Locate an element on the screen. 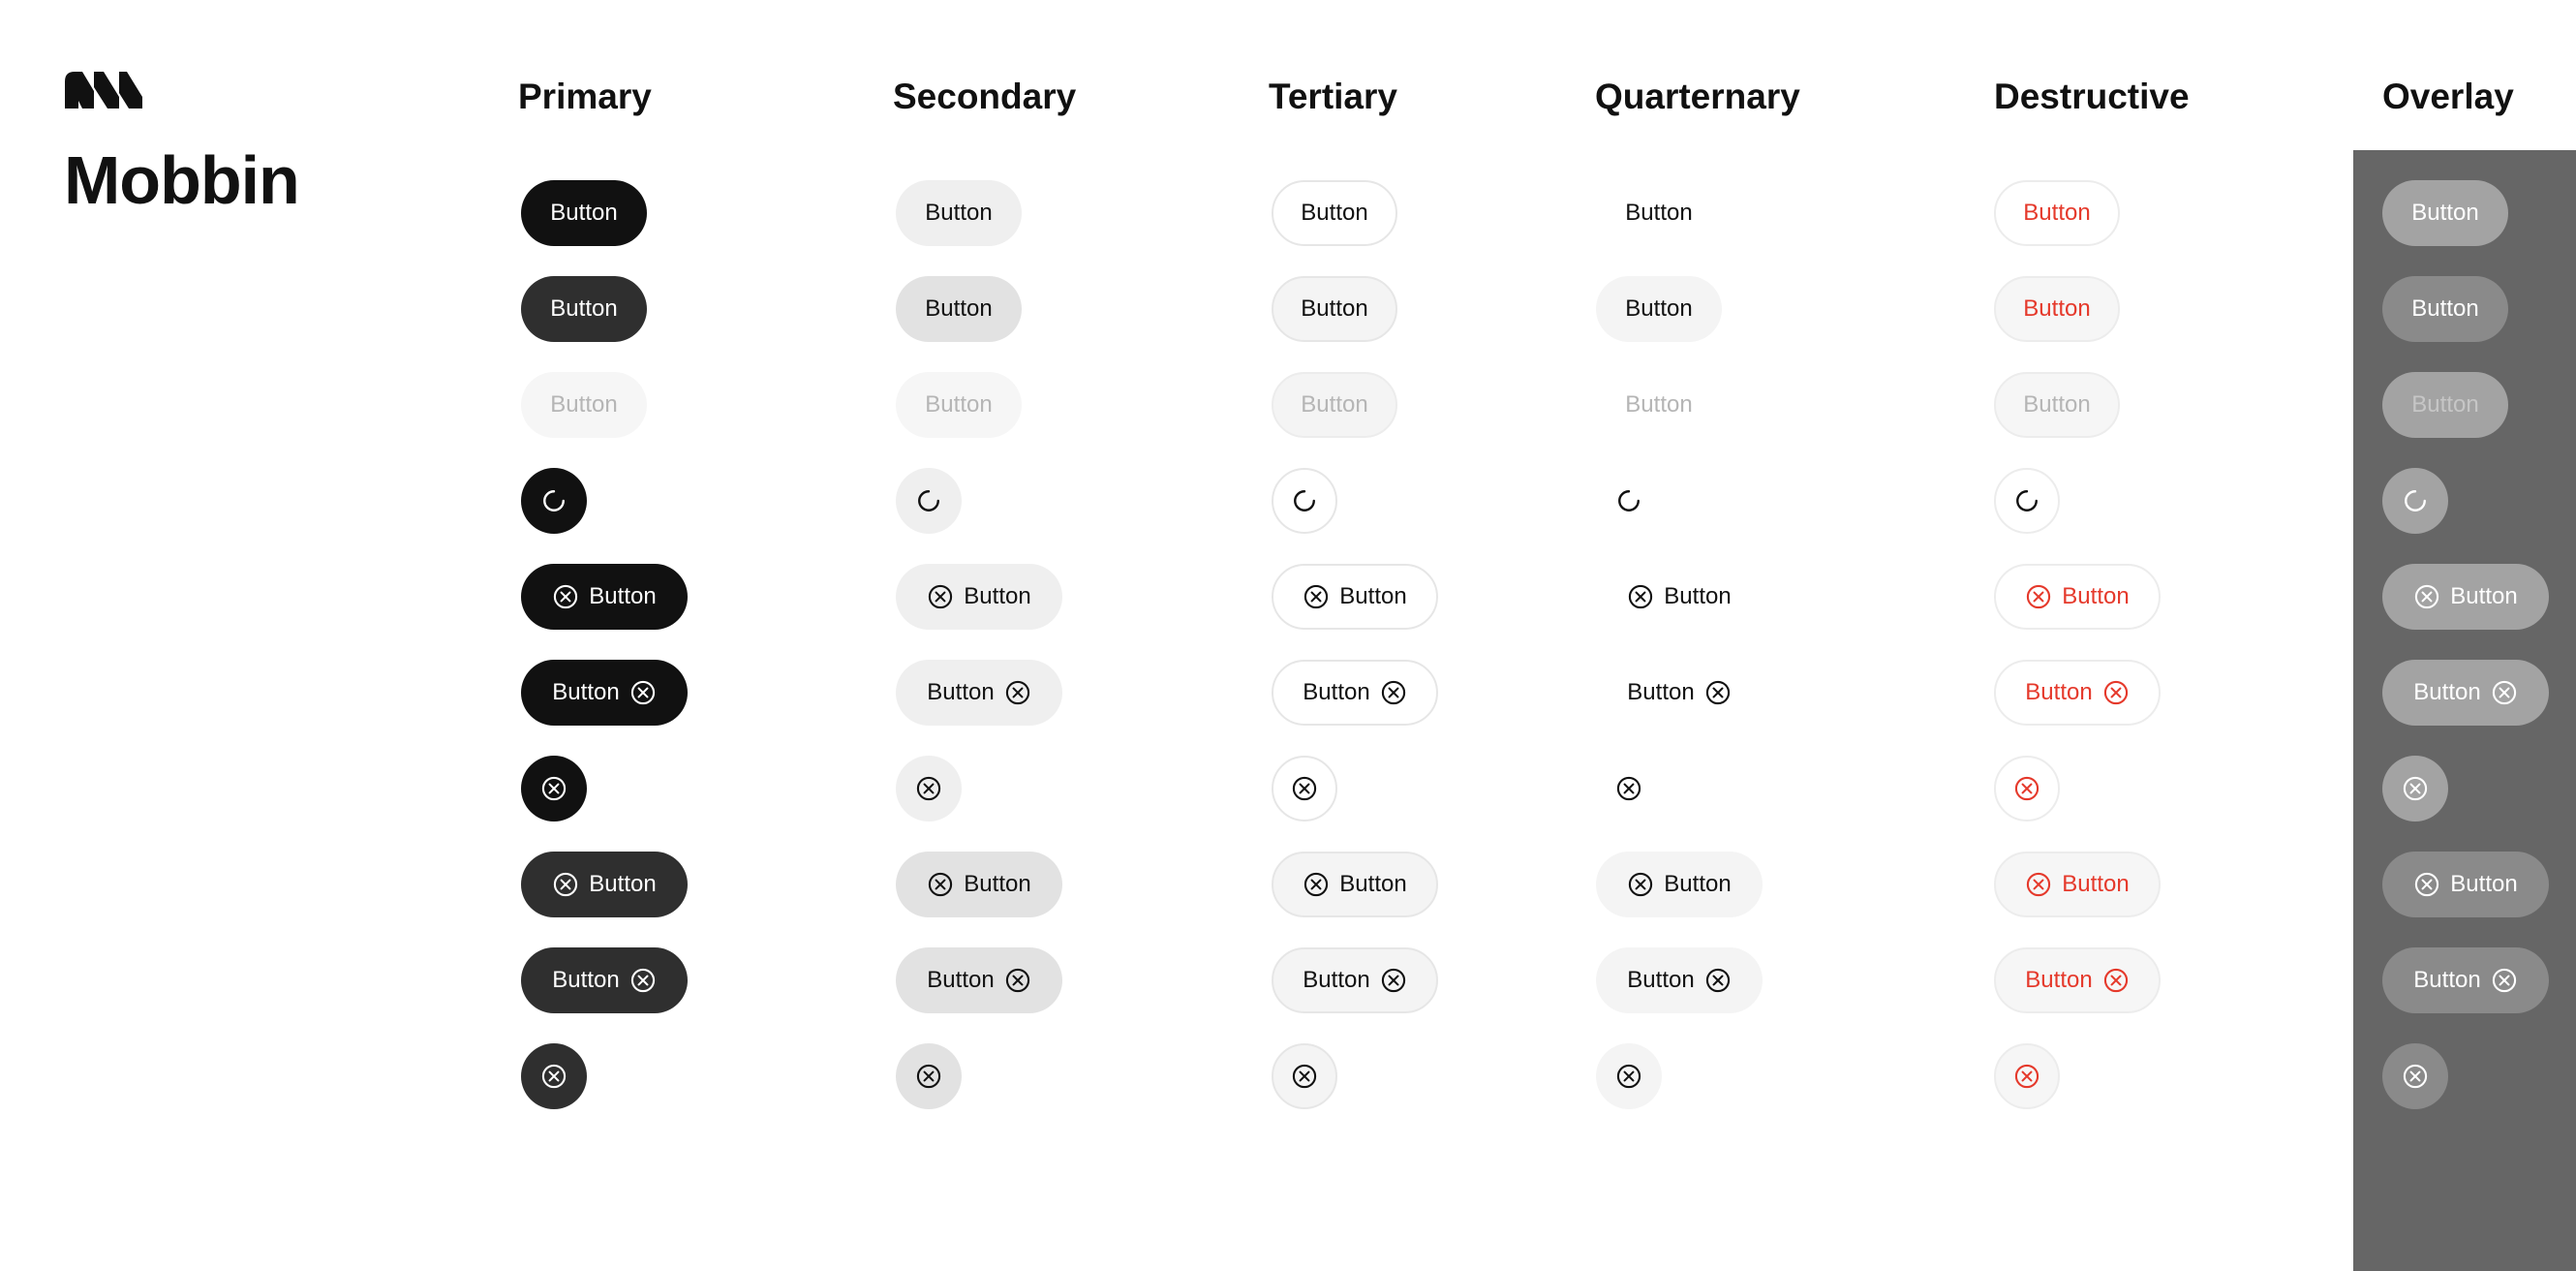 This screenshot has width=2576, height=1271. quarternary-button-default-text: Button is located at coordinates (1659, 213).